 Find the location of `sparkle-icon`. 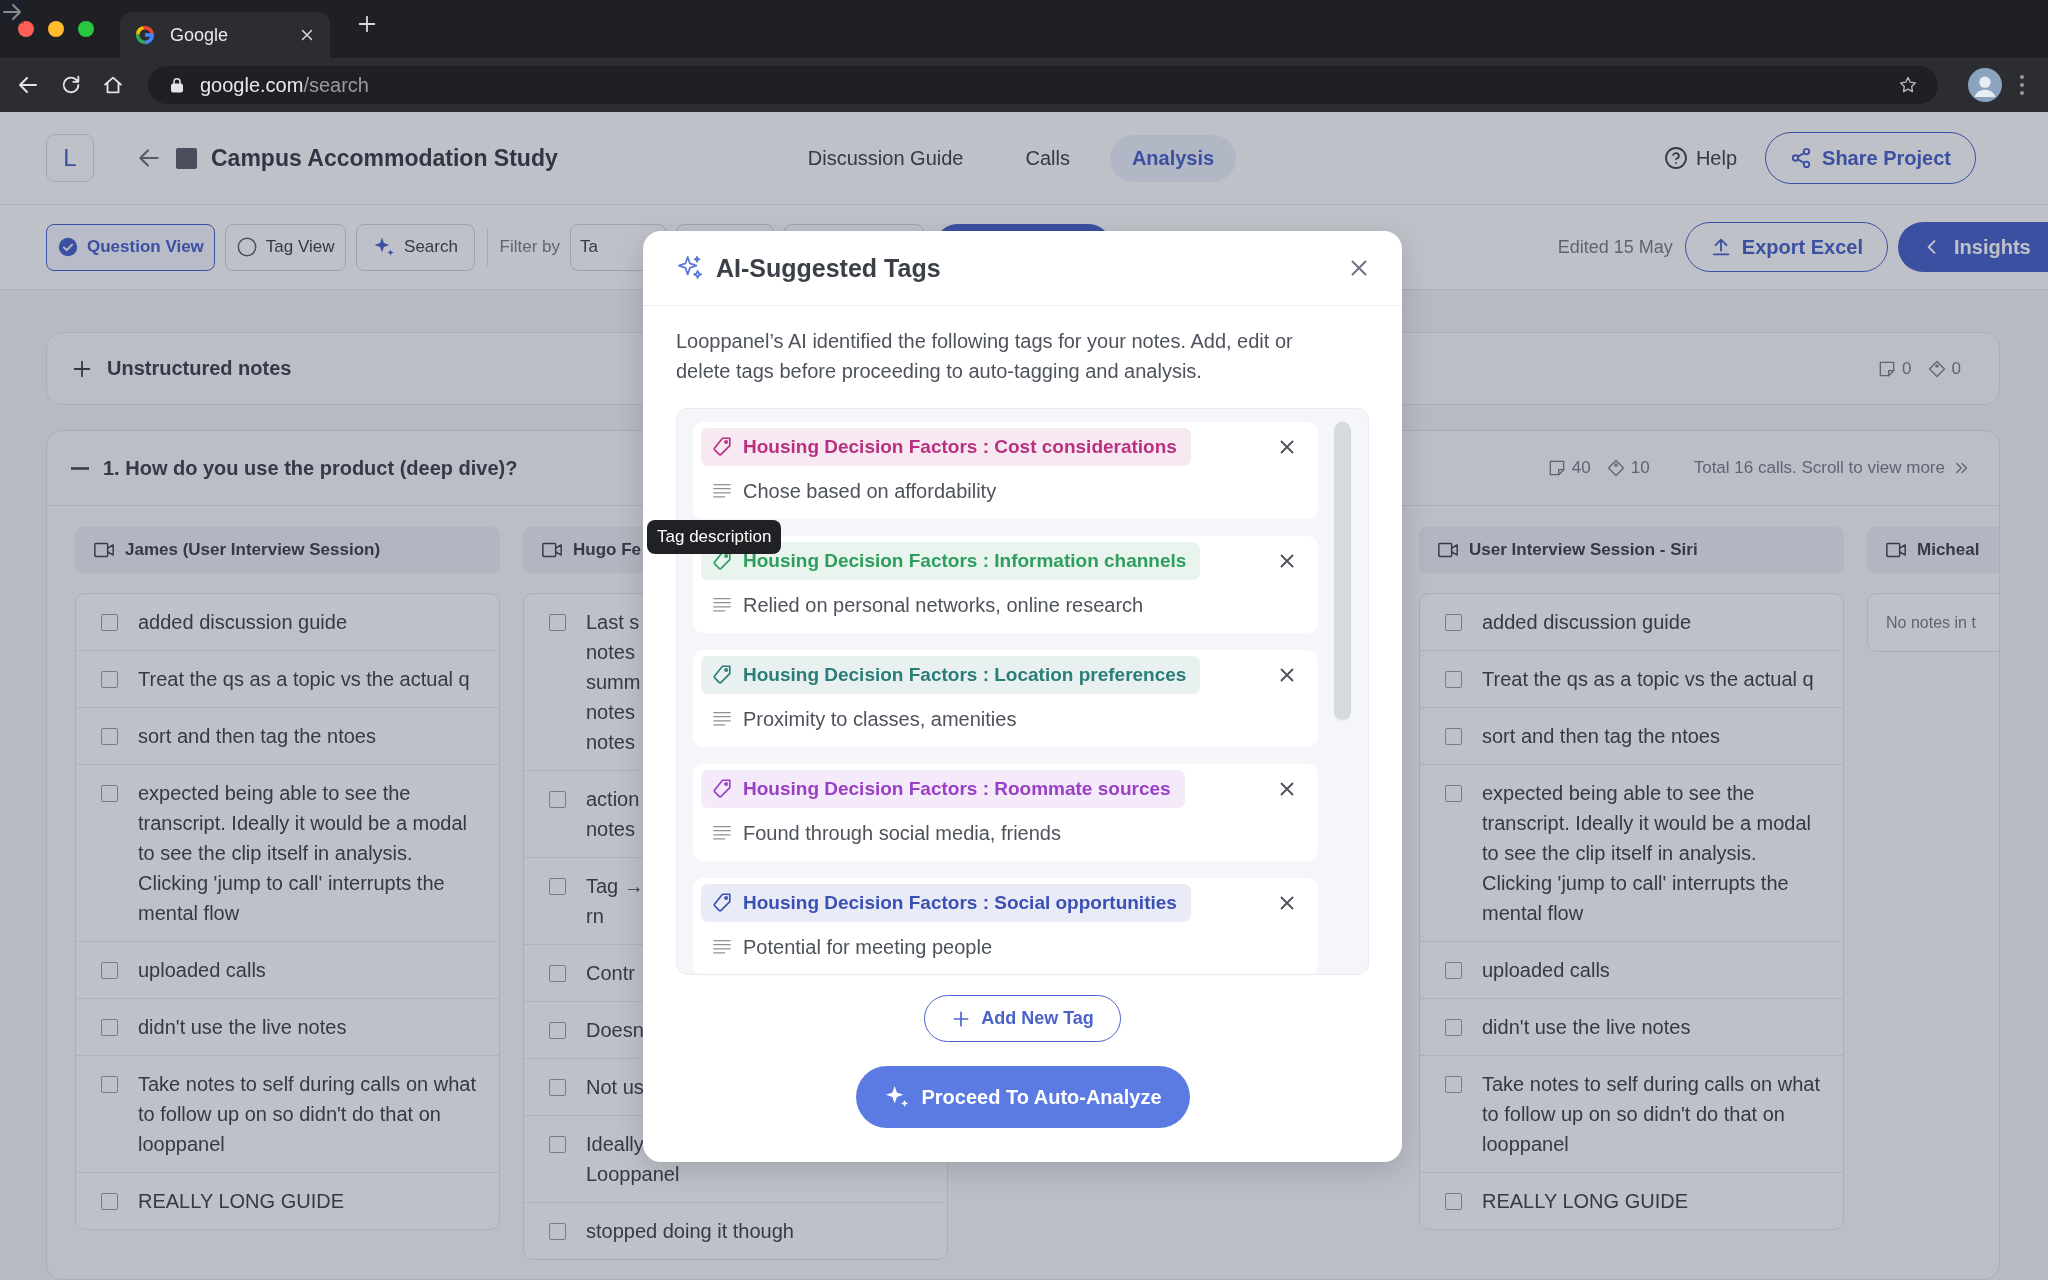

sparkle-icon is located at coordinates (690, 268).